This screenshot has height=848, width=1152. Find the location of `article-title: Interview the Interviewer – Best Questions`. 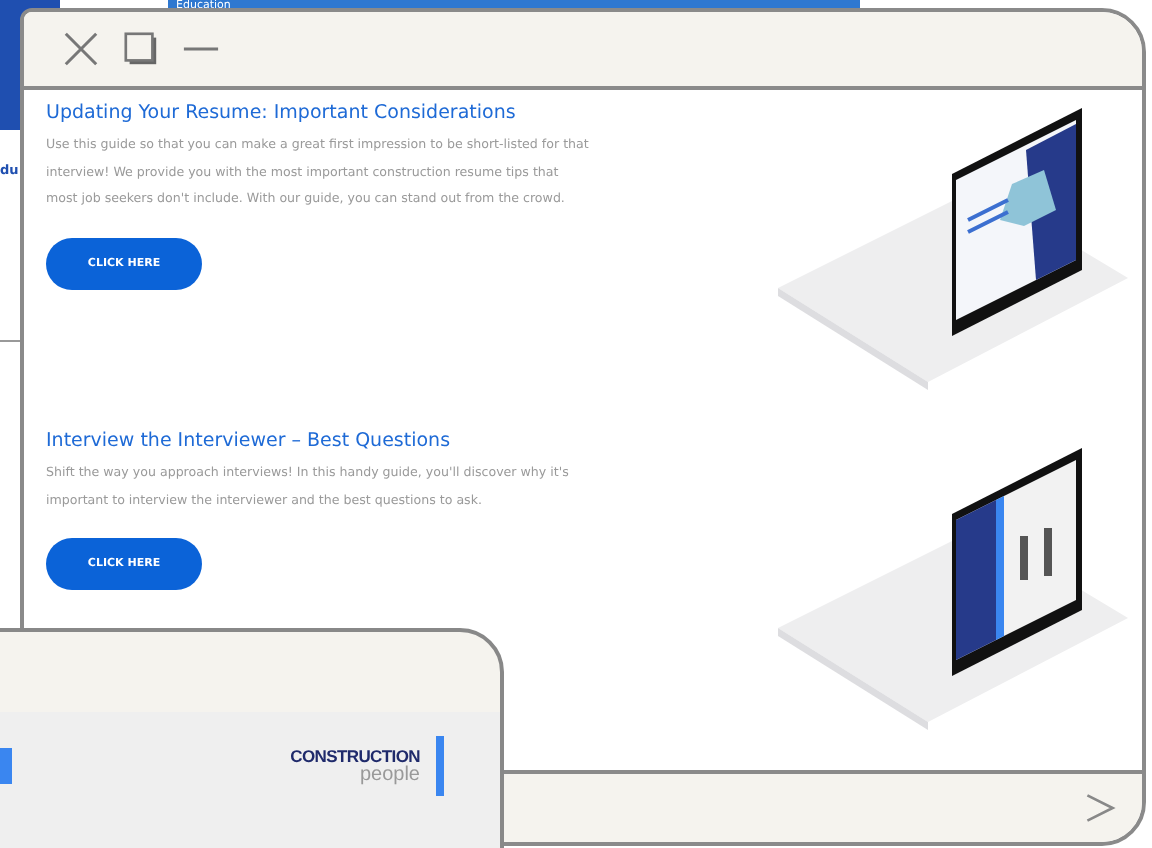

article-title: Interview the Interviewer – Best Questions is located at coordinates (248, 441).